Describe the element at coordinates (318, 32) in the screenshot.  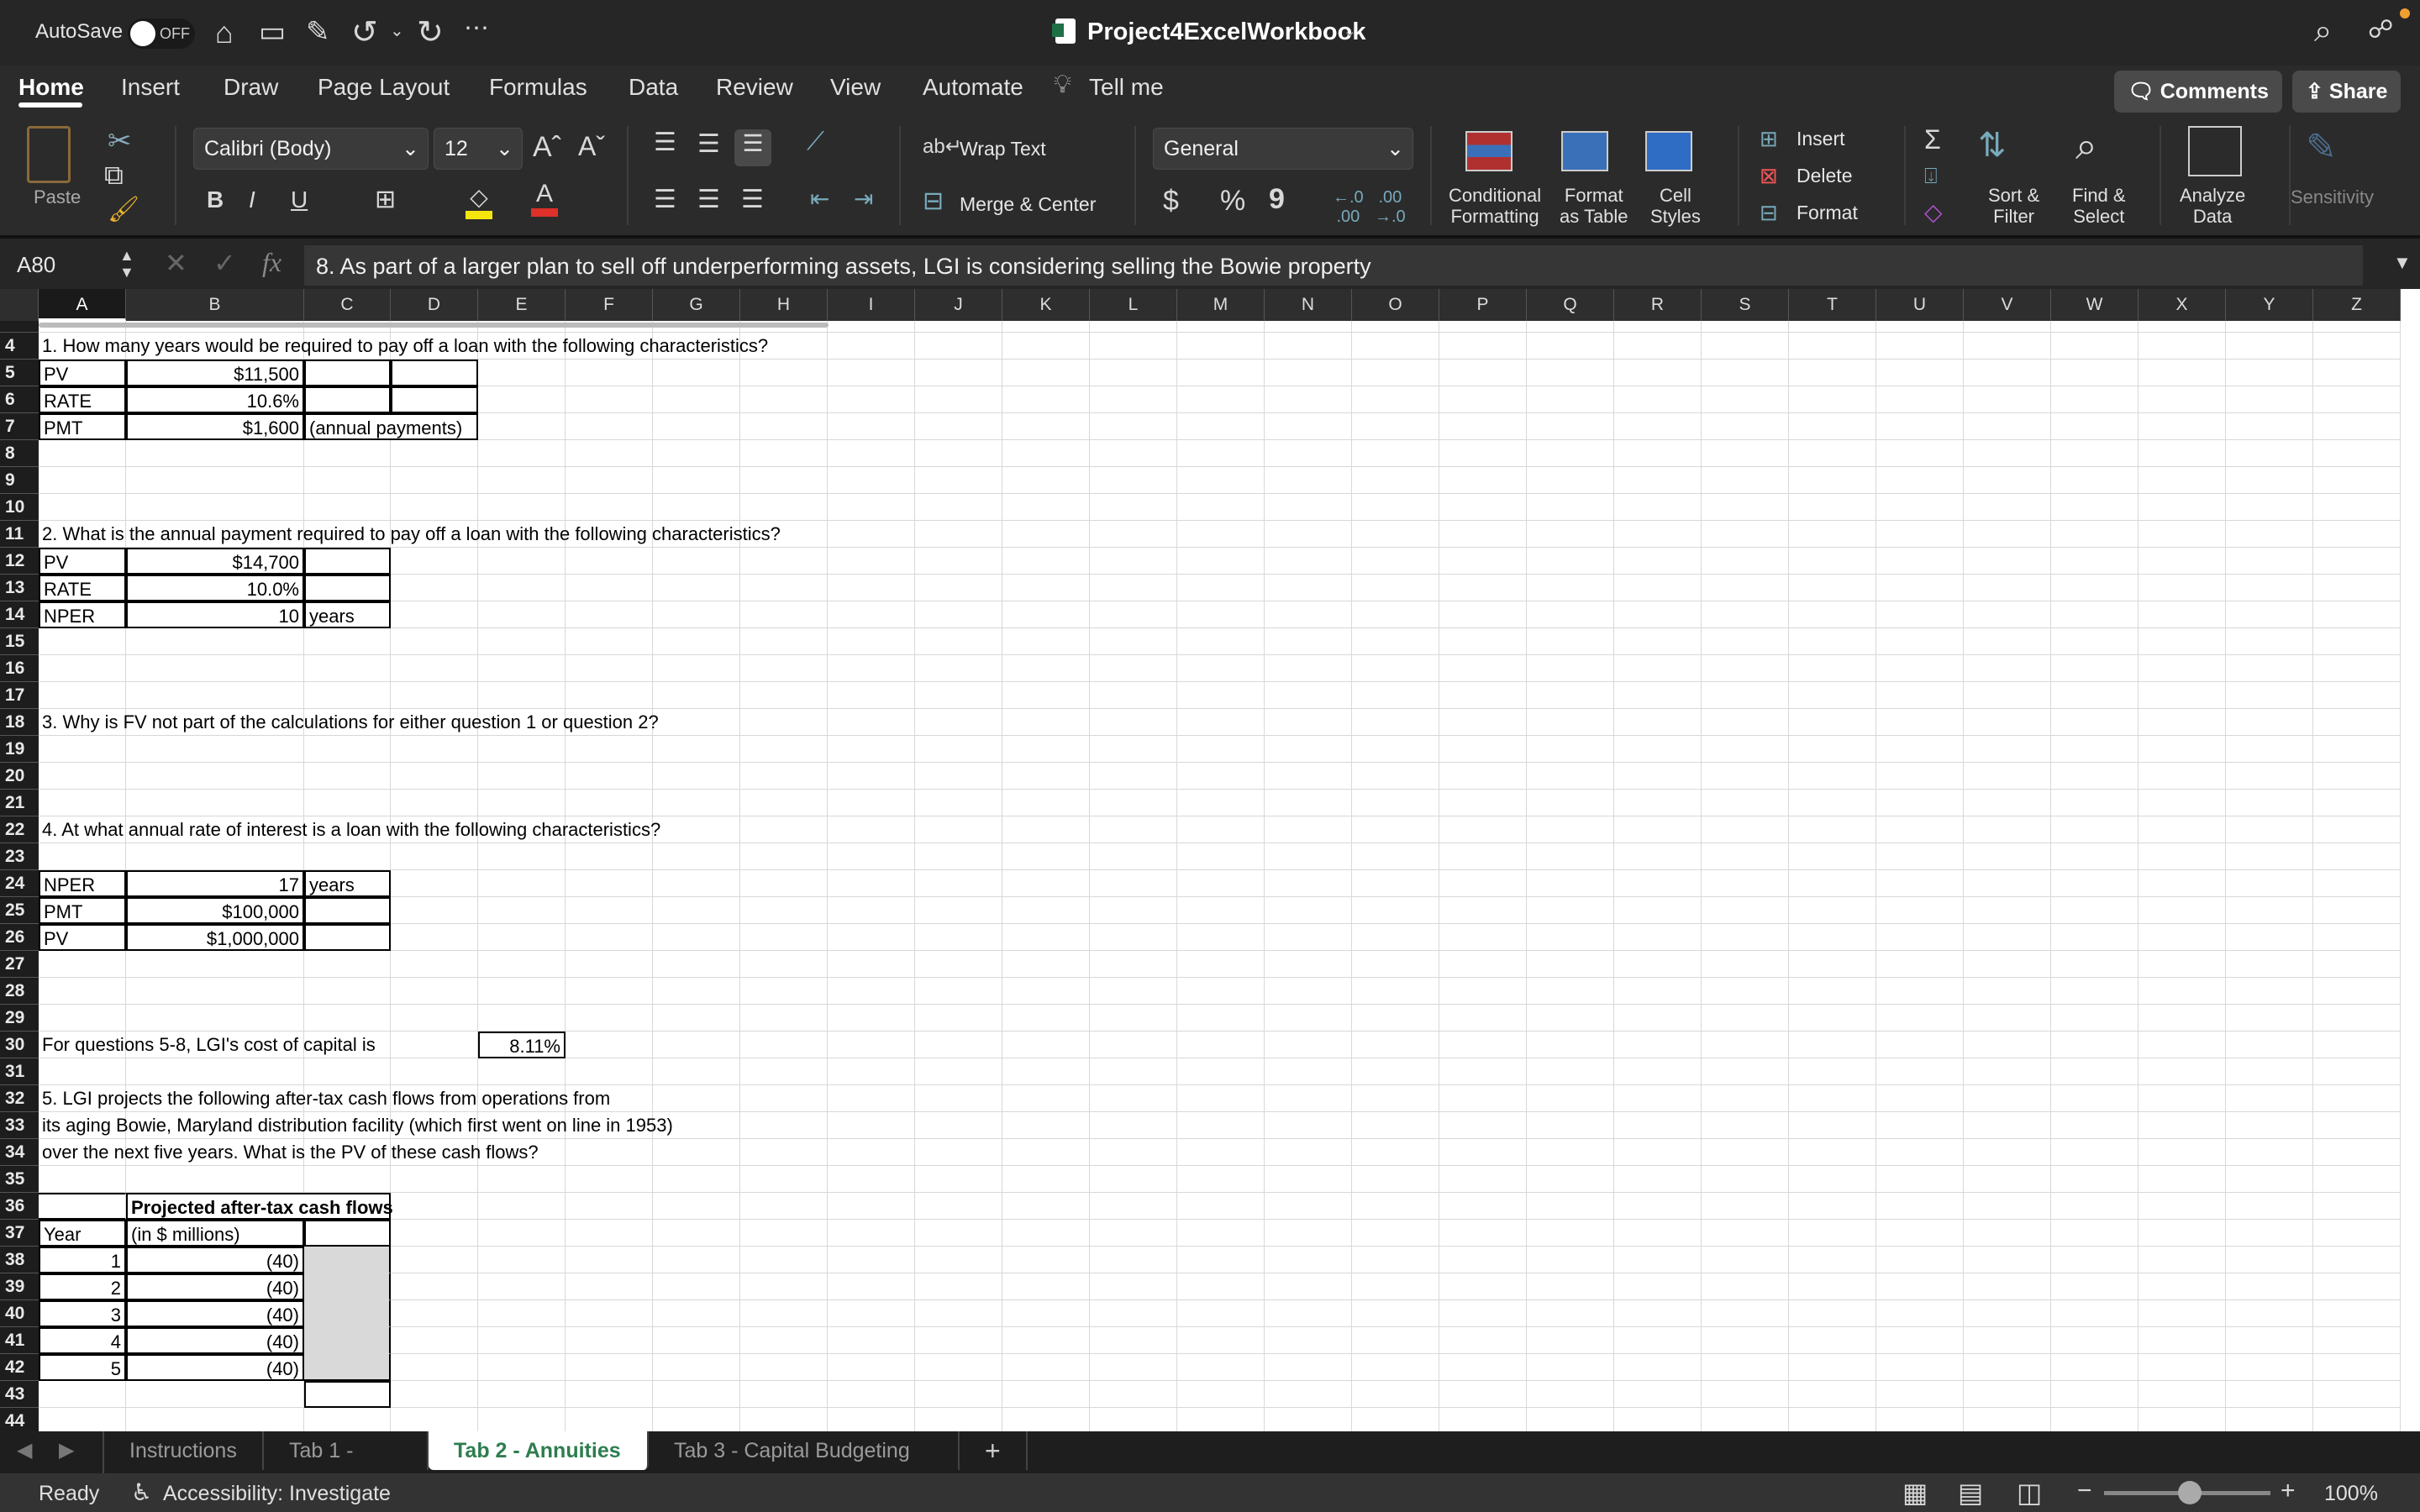
I see `save-as-icon: ✎` at that location.